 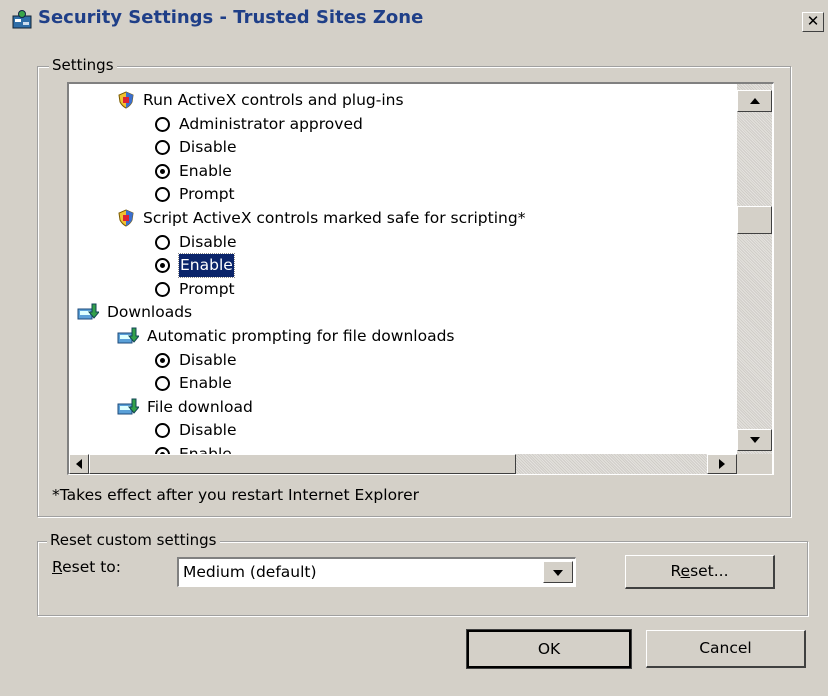 I want to click on reset-to-mnemonic: R, so click(x=57, y=567).